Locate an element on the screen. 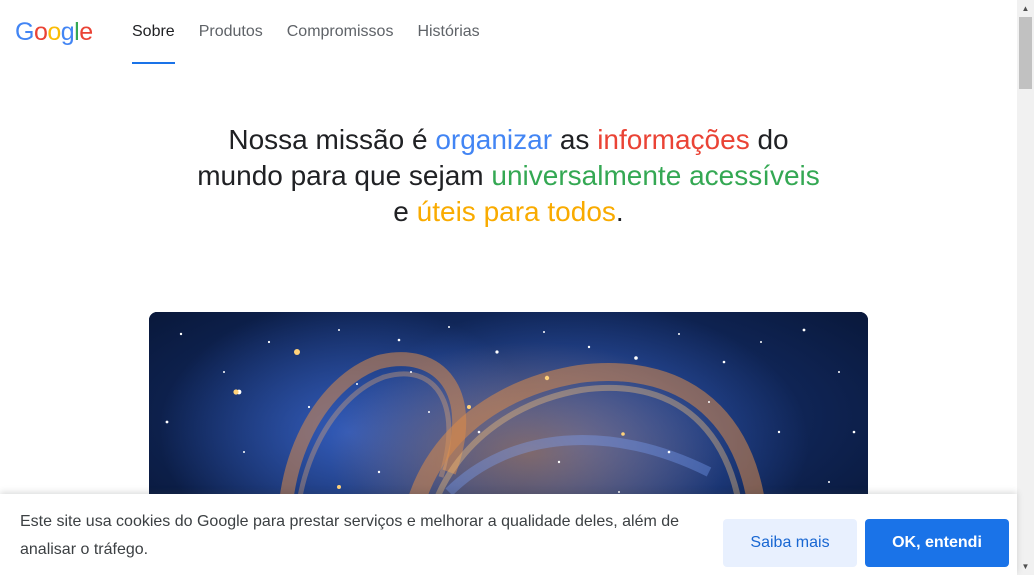 The height and width of the screenshot is (575, 1034). nav-item-compromissos: Compromissos is located at coordinates (340, 32).